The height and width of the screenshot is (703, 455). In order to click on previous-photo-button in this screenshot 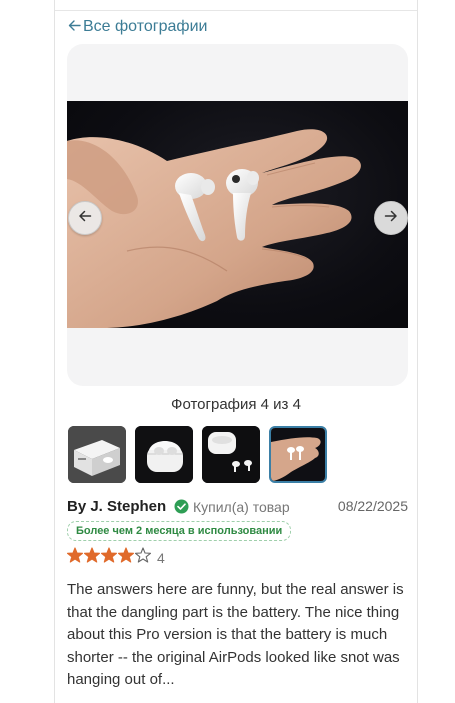, I will do `click(85, 218)`.